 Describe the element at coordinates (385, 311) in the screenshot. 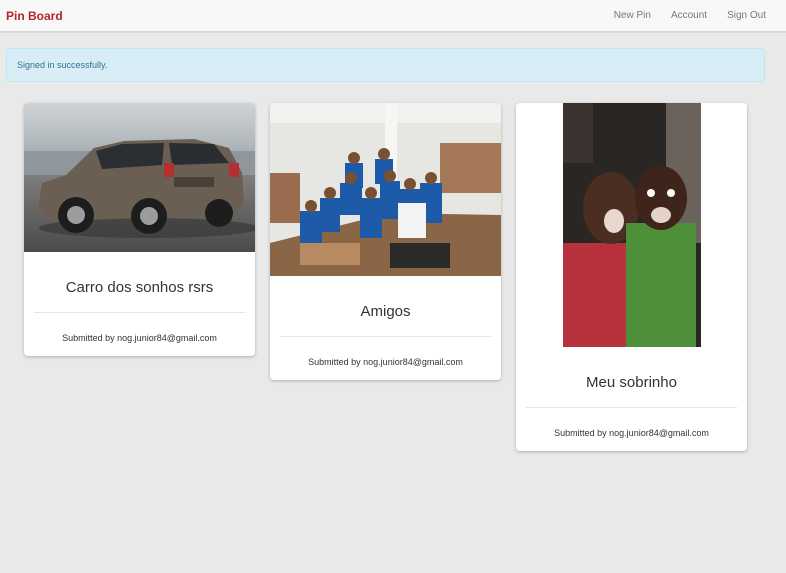

I see `pin-title: Amigos` at that location.